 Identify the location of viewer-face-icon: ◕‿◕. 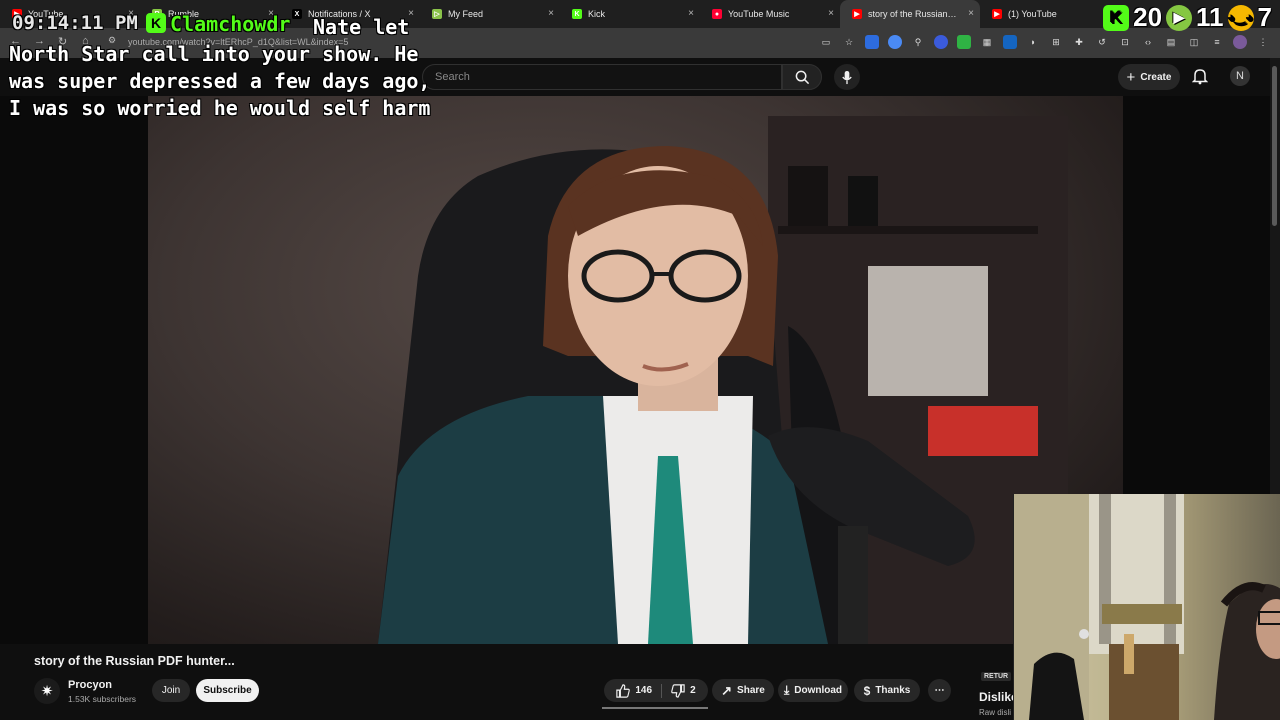
(1240, 17).